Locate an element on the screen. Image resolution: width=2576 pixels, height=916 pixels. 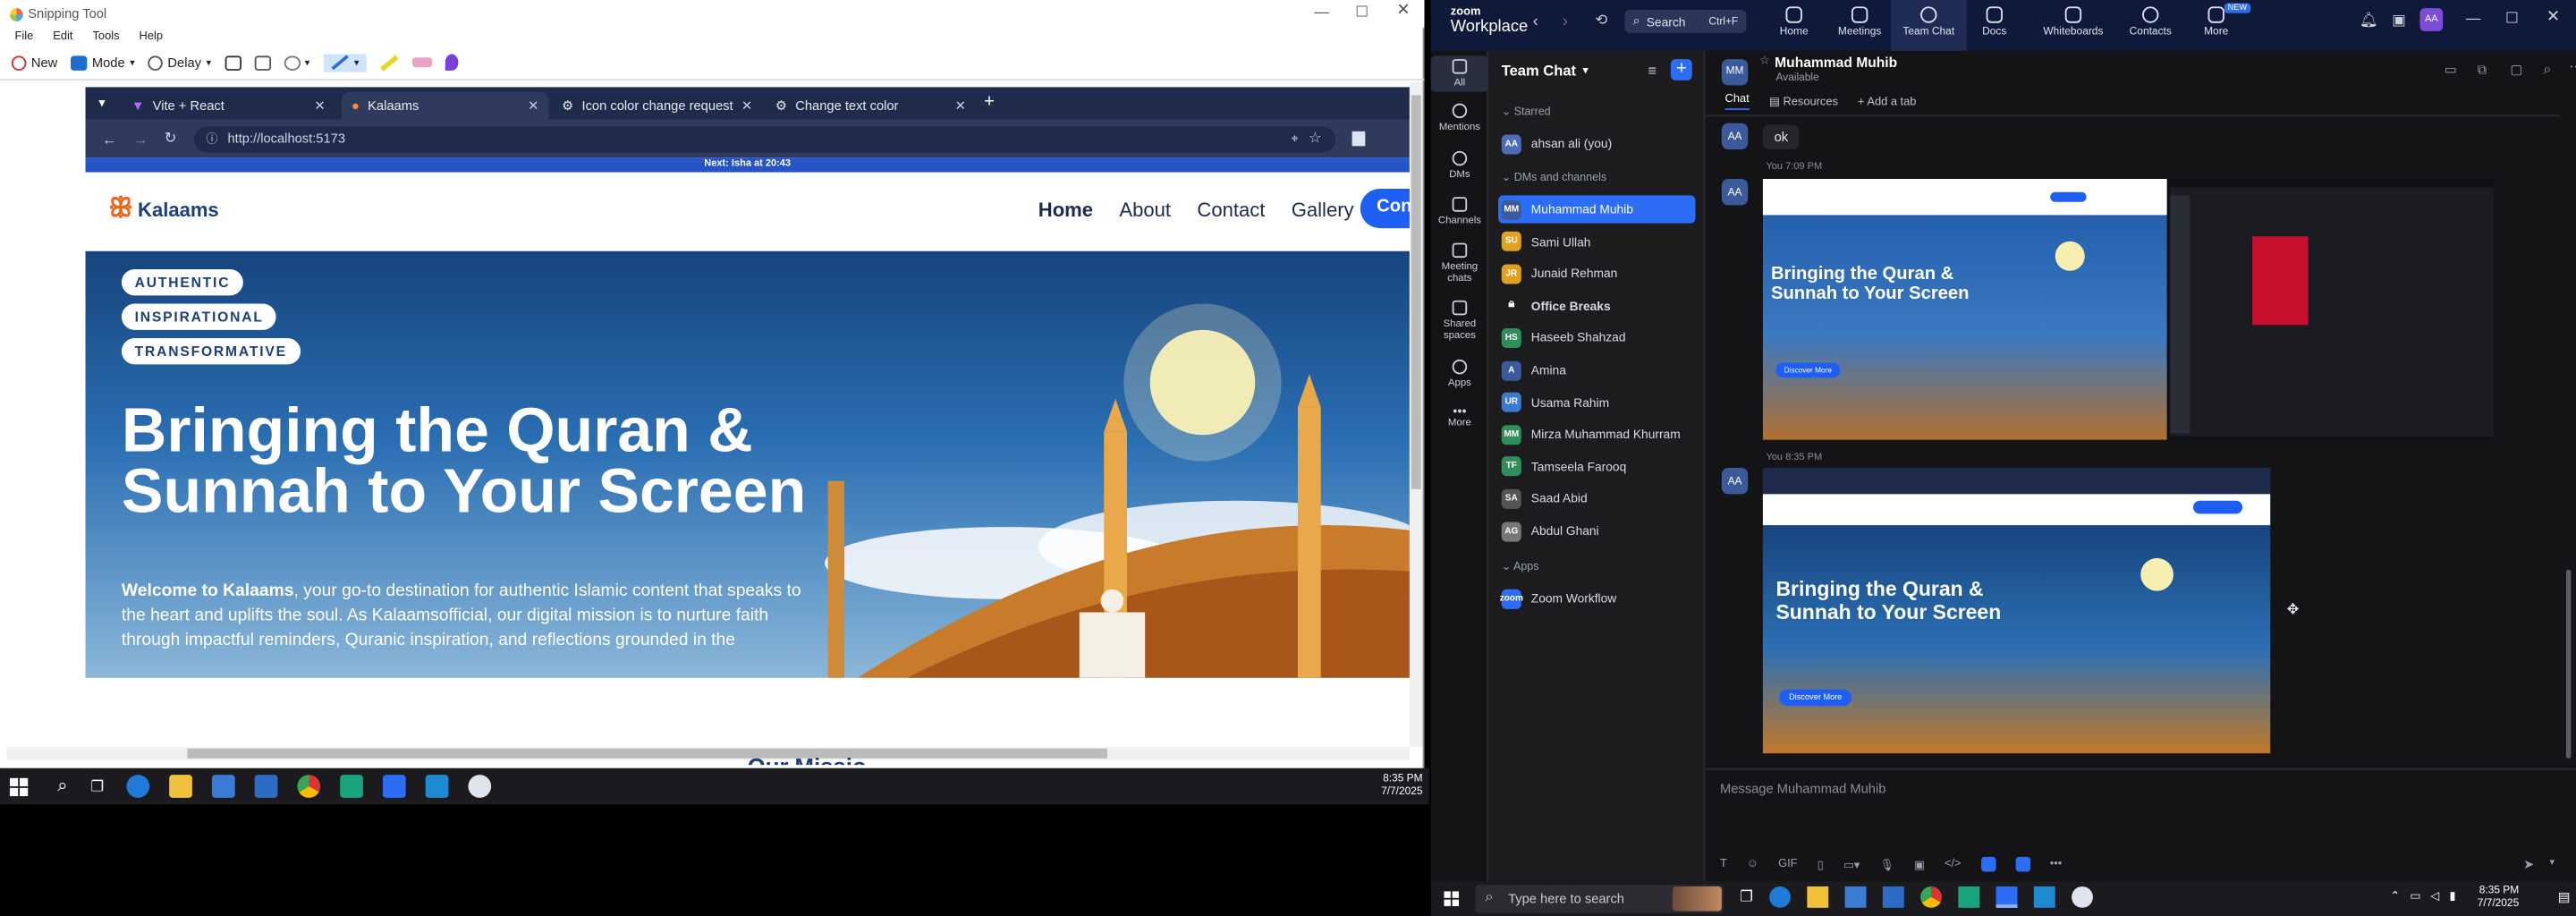
send-button: ▾ is located at coordinates (296, 62).